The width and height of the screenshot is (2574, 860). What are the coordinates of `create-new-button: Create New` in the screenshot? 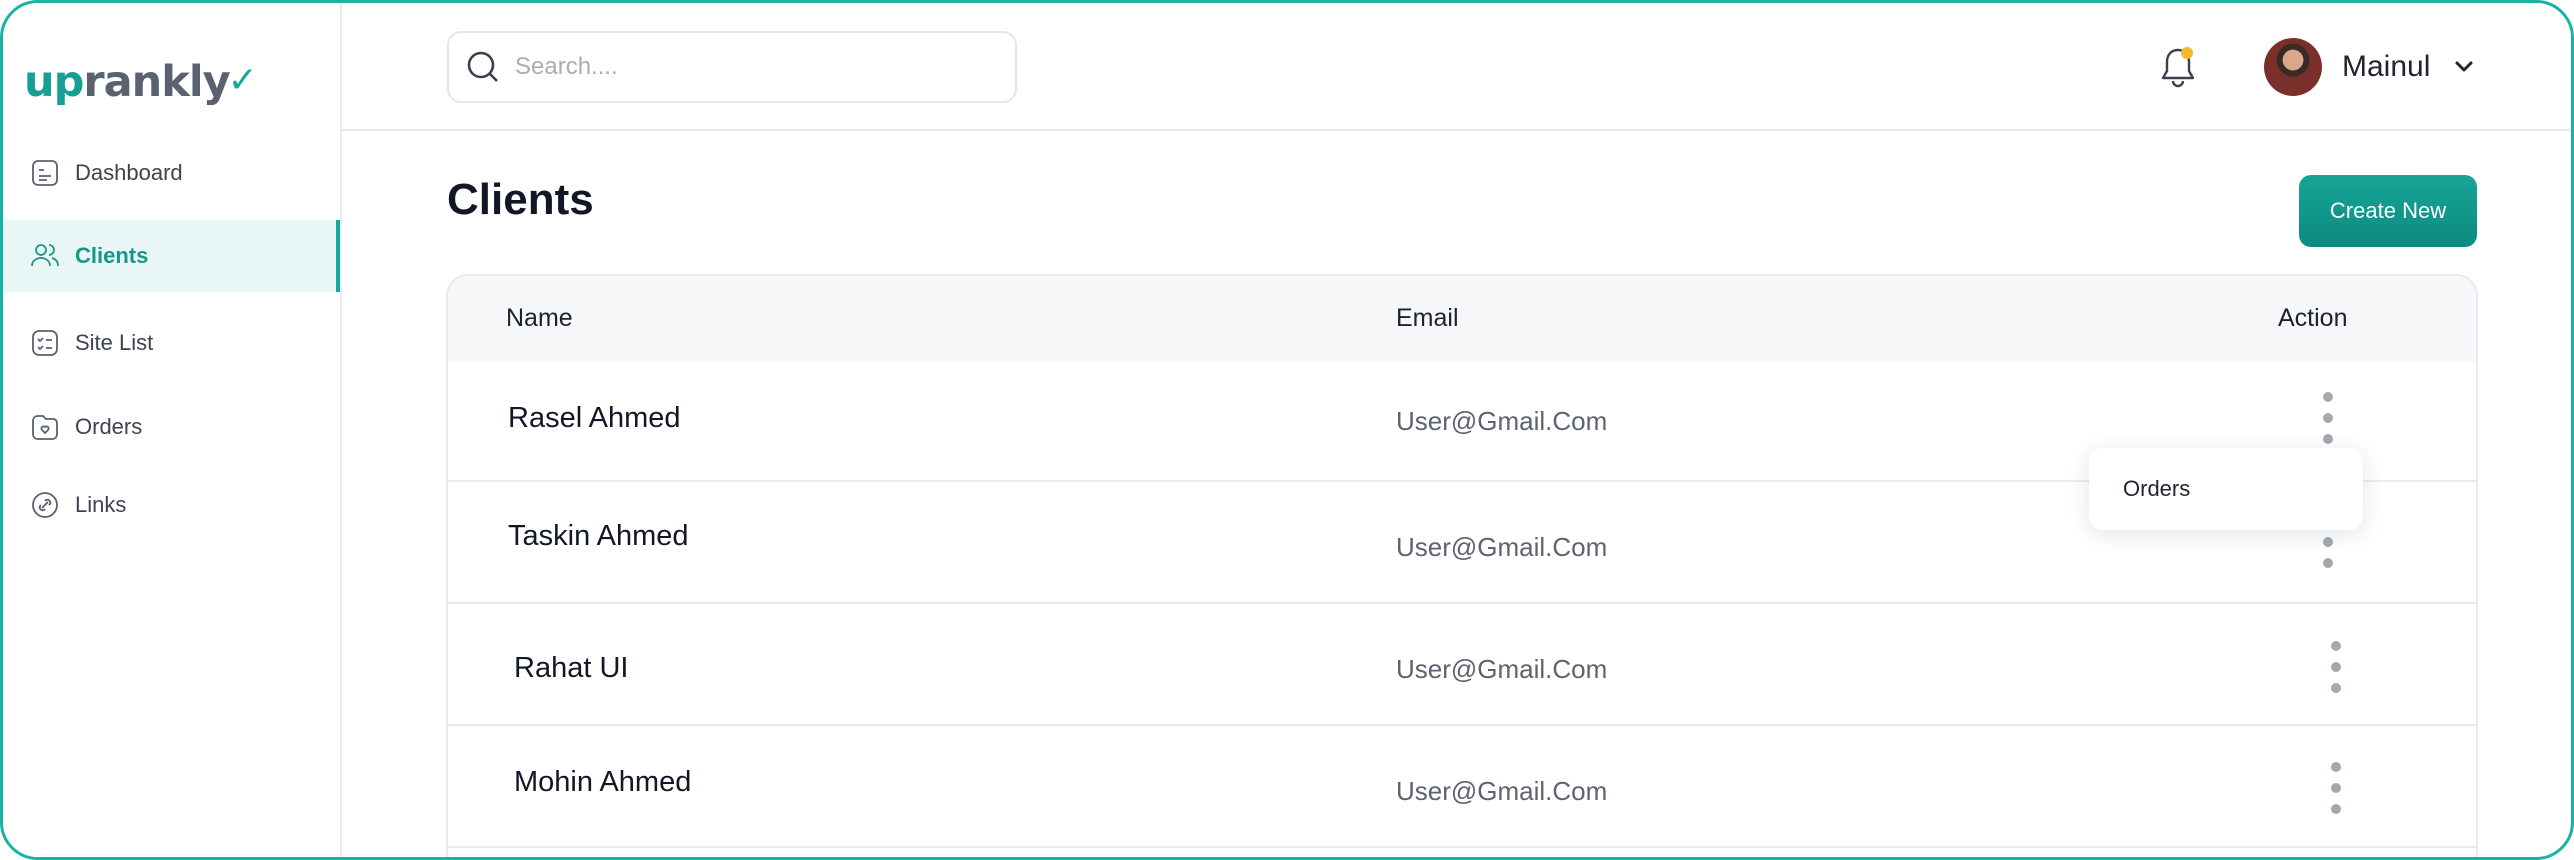 It's located at (2388, 211).